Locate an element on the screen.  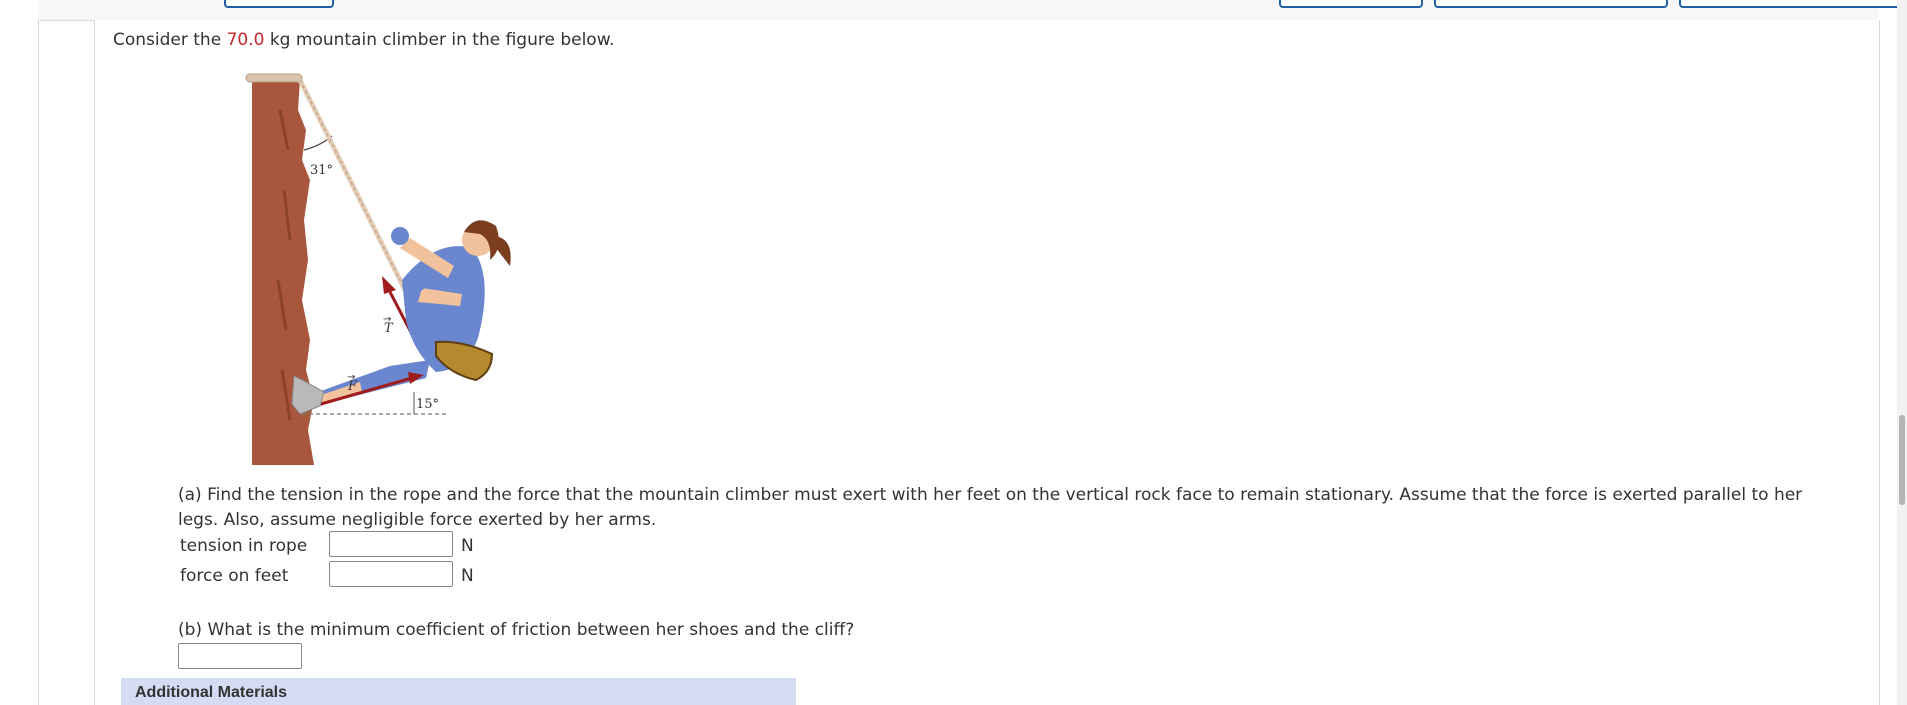
tension-input is located at coordinates (391, 544).